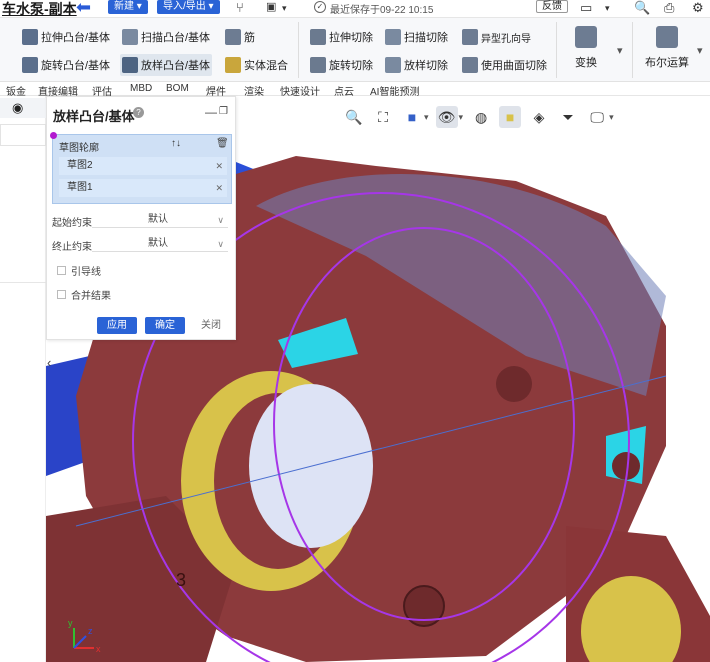 The height and width of the screenshot is (662, 710). What do you see at coordinates (223, 111) in the screenshot?
I see `restore-icon: ❐` at bounding box center [223, 111].